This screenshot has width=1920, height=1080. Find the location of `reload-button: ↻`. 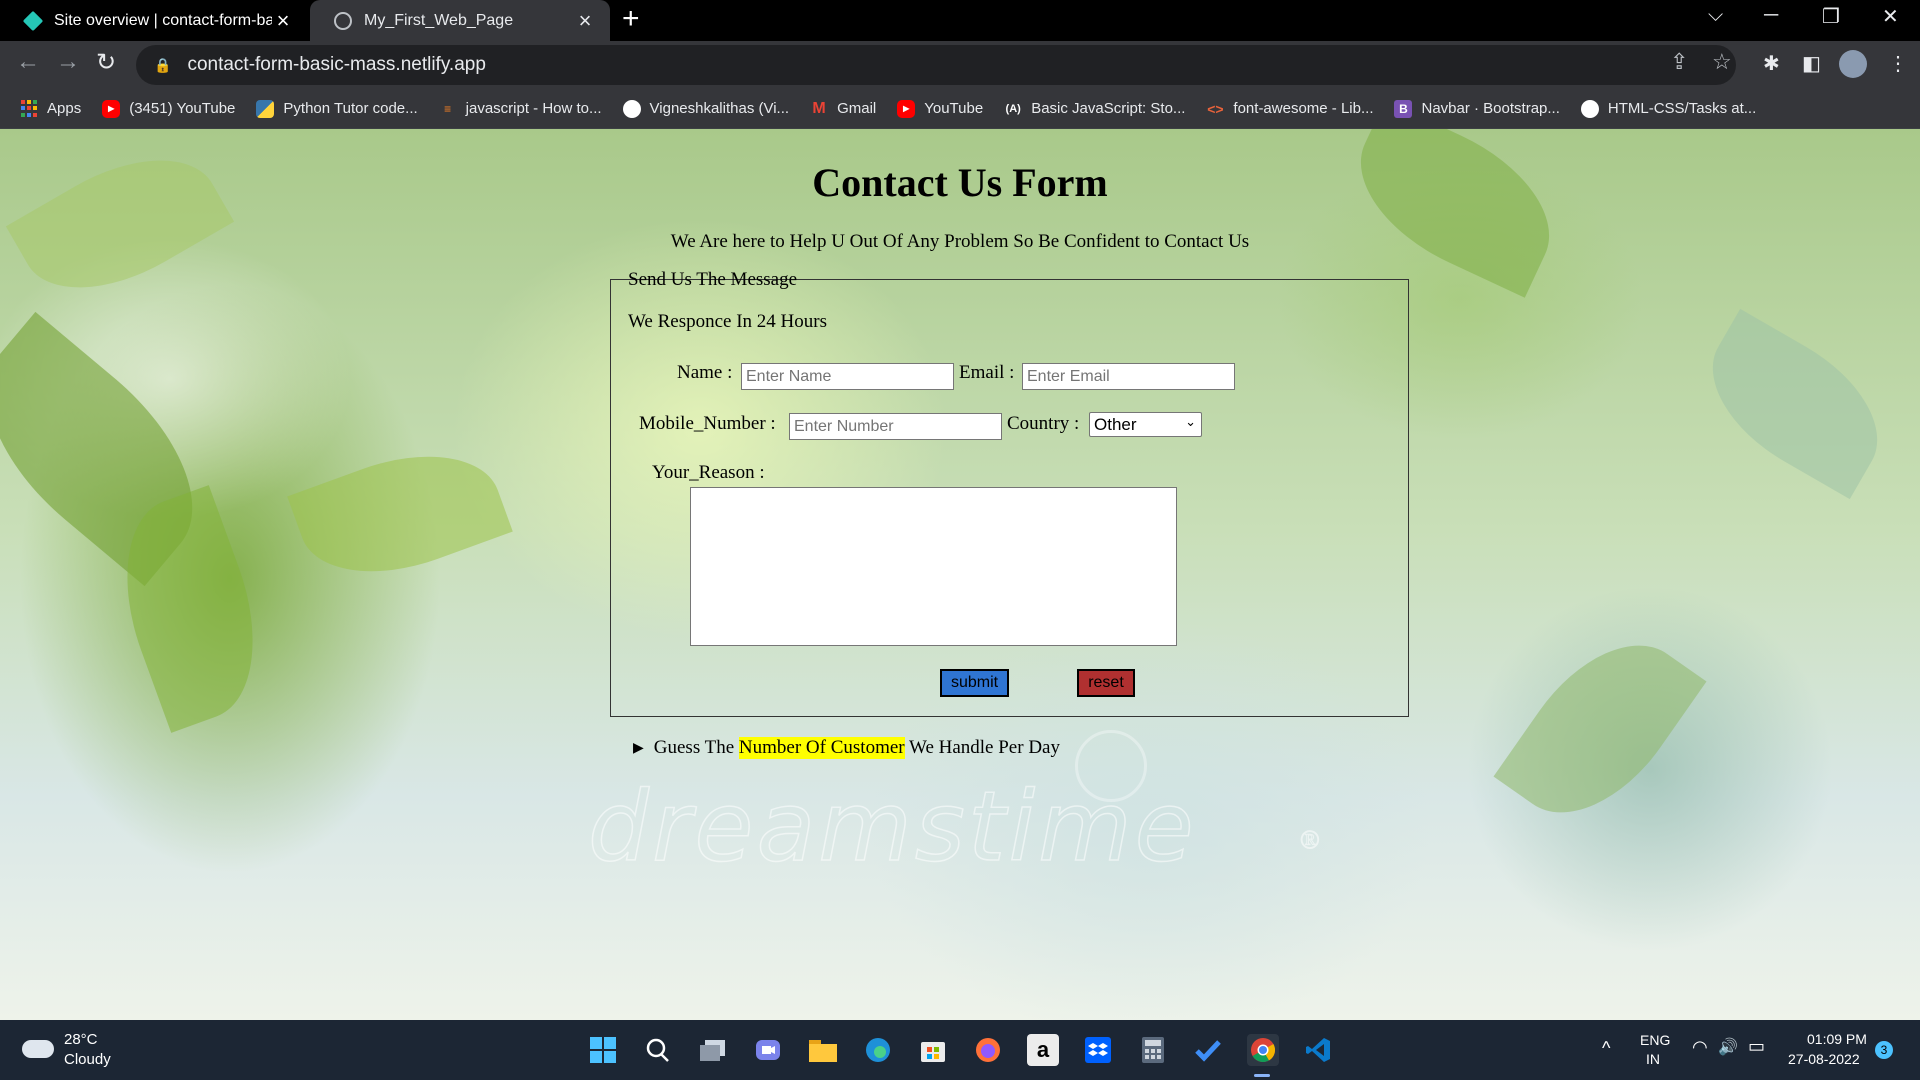

reload-button: ↻ is located at coordinates (106, 62).